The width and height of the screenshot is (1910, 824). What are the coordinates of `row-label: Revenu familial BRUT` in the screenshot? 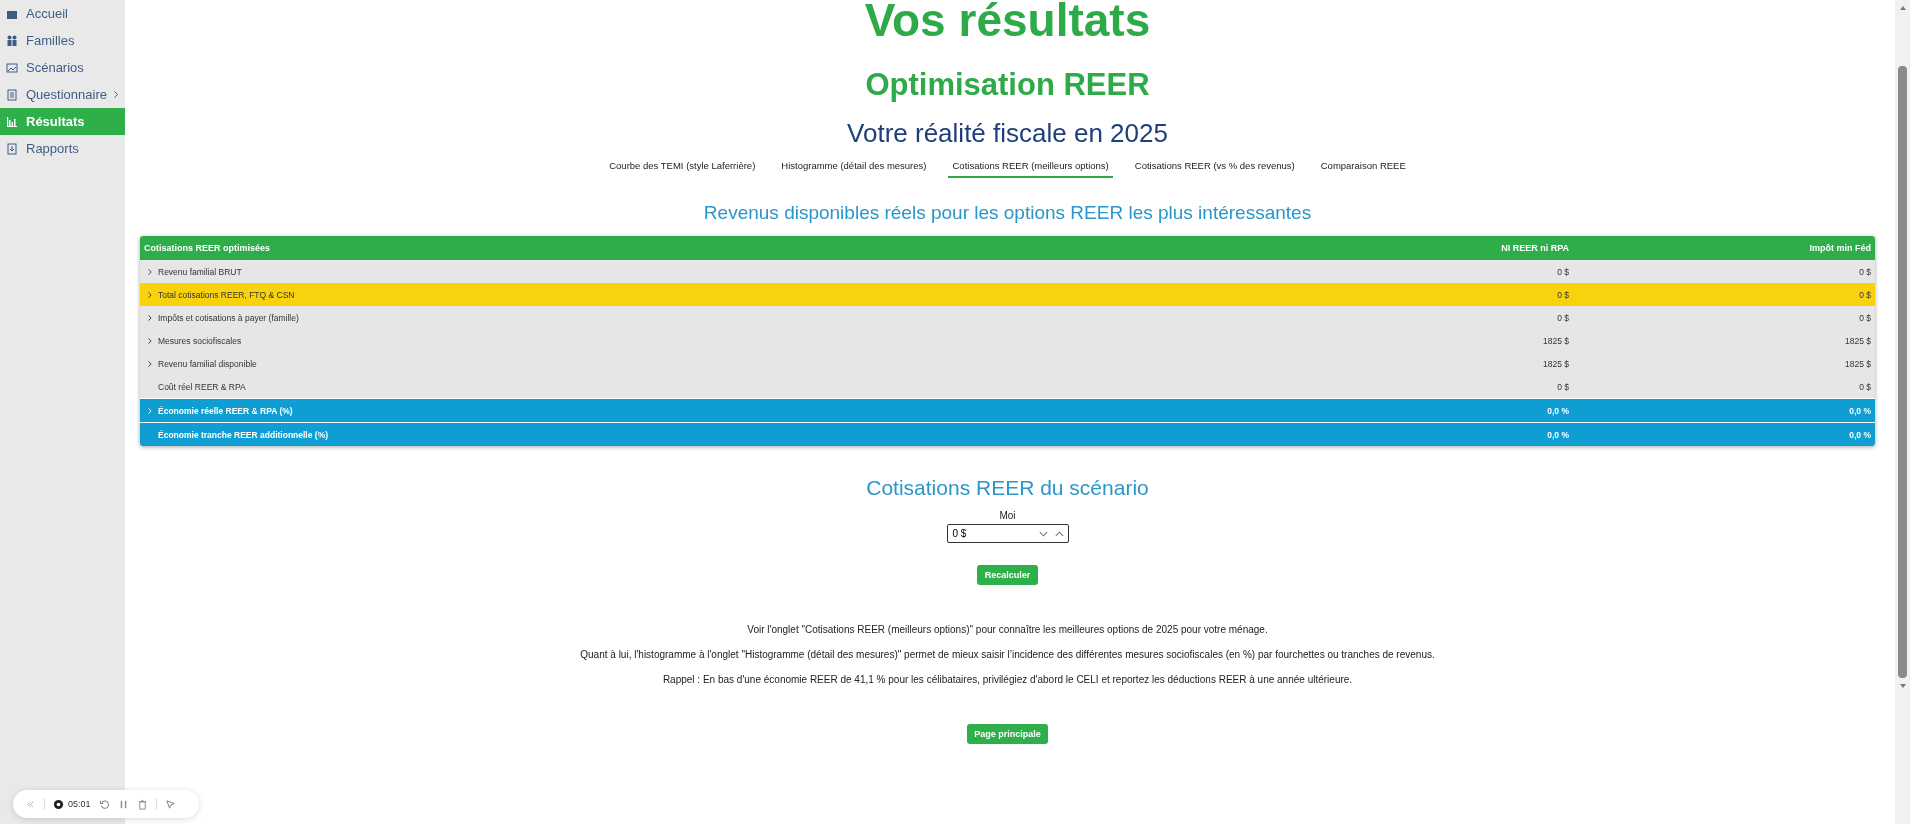 It's located at (200, 271).